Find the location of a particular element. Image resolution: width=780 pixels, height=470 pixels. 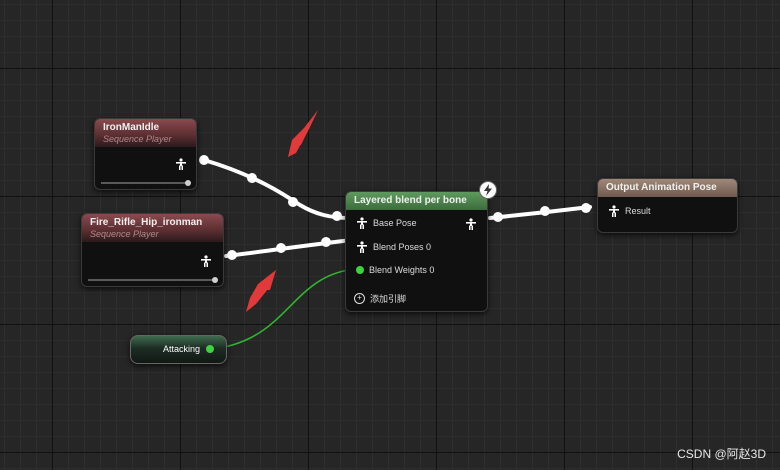

variable-label: Attacking is located at coordinates (182, 349).